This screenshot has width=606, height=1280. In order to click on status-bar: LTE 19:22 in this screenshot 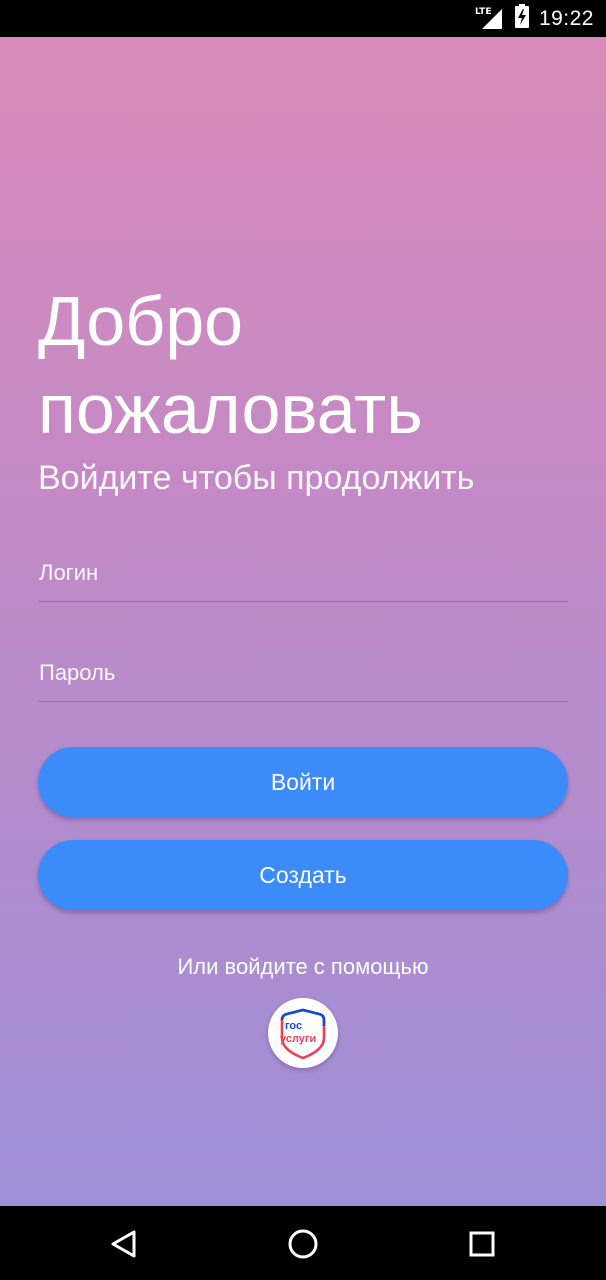, I will do `click(303, 18)`.